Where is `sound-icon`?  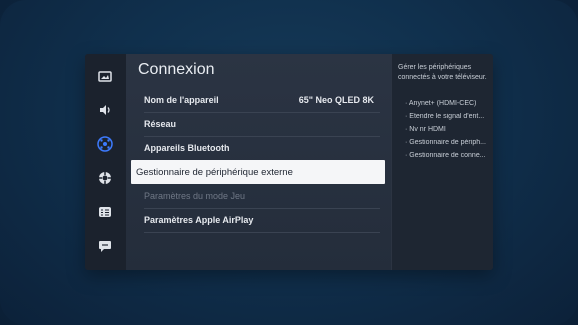 sound-icon is located at coordinates (105, 110).